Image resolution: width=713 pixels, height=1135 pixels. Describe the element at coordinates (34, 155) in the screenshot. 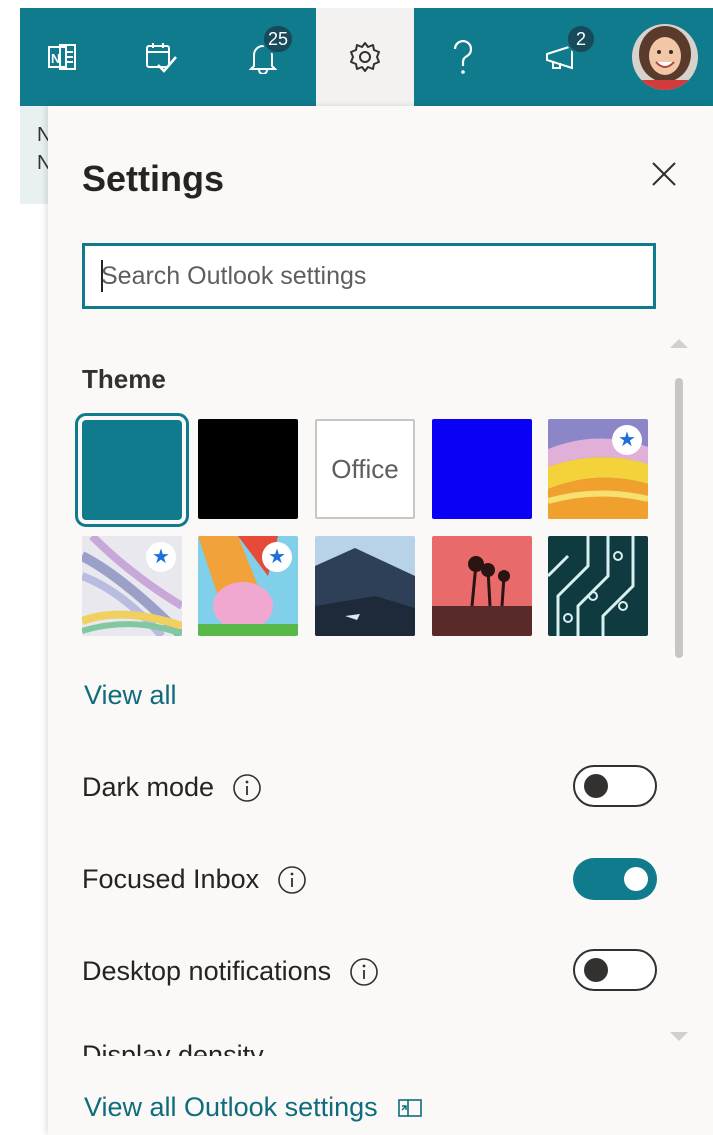

I see `mail-list-edge: N N` at that location.